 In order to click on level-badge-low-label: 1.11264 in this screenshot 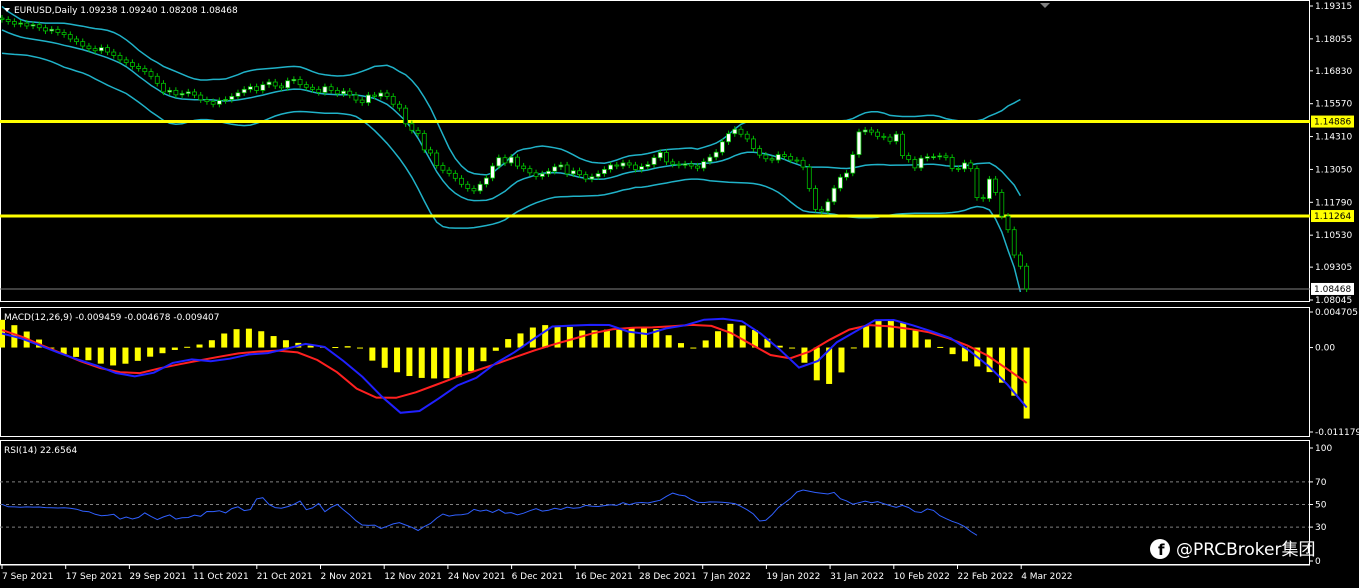, I will do `click(1332, 217)`.